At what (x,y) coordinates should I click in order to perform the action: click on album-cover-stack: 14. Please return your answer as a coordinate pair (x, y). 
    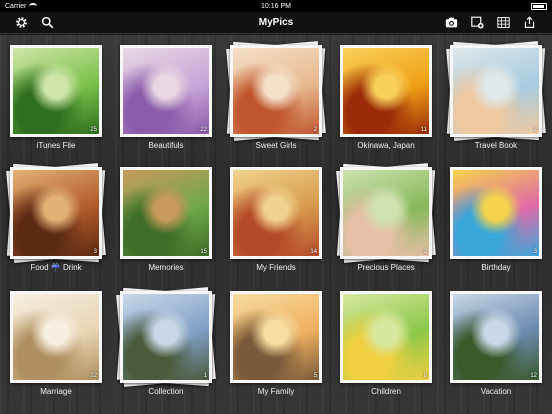
    Looking at the image, I should click on (276, 213).